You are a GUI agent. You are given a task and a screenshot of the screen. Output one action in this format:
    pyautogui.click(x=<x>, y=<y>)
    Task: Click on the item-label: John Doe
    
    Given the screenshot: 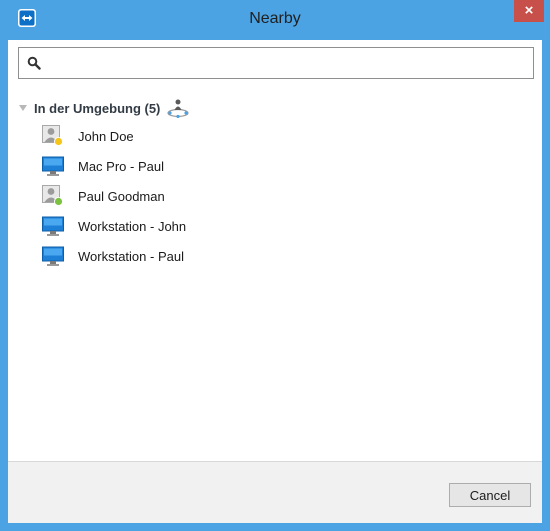 What is the action you would take?
    pyautogui.click(x=106, y=136)
    